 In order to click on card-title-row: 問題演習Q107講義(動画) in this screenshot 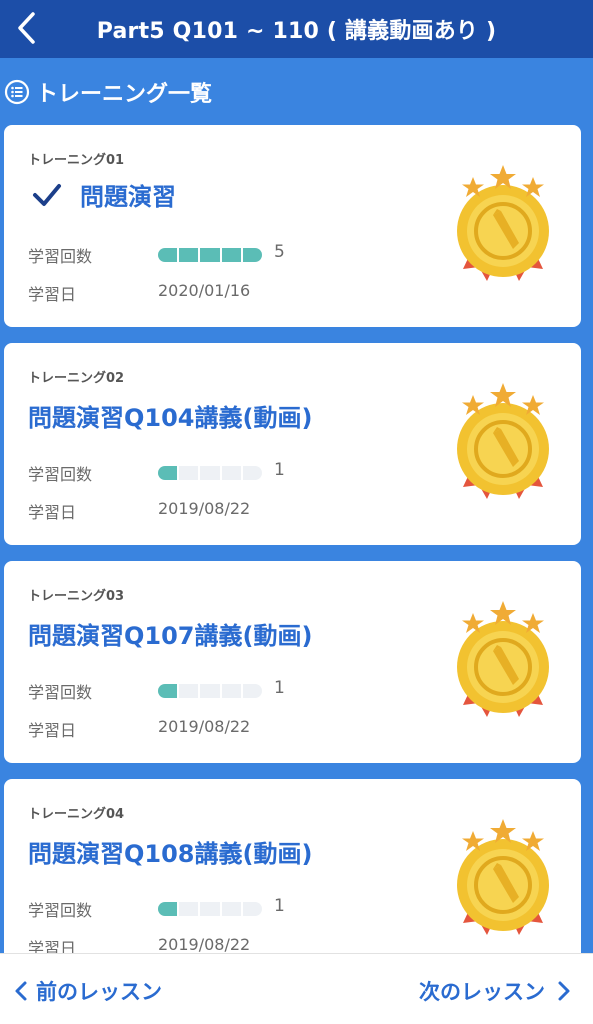, I will do `click(170, 633)`.